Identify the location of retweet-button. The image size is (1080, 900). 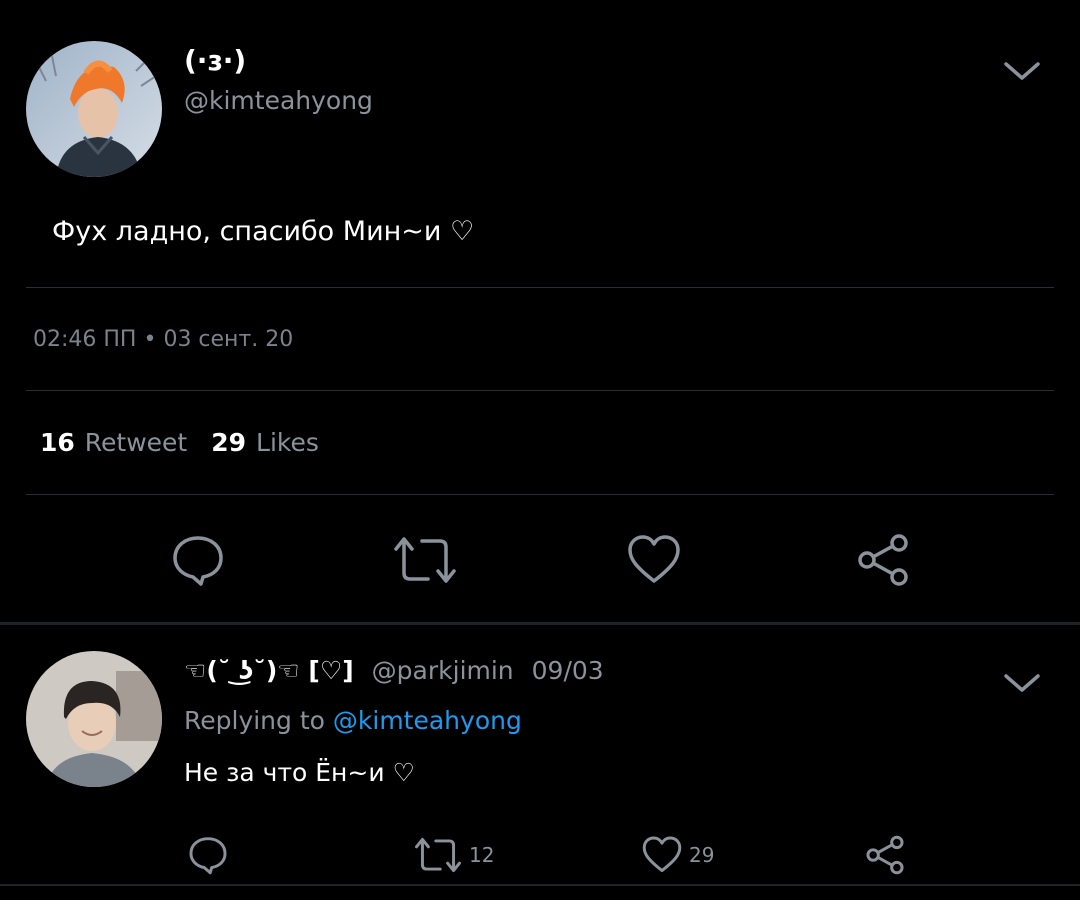
(425, 560).